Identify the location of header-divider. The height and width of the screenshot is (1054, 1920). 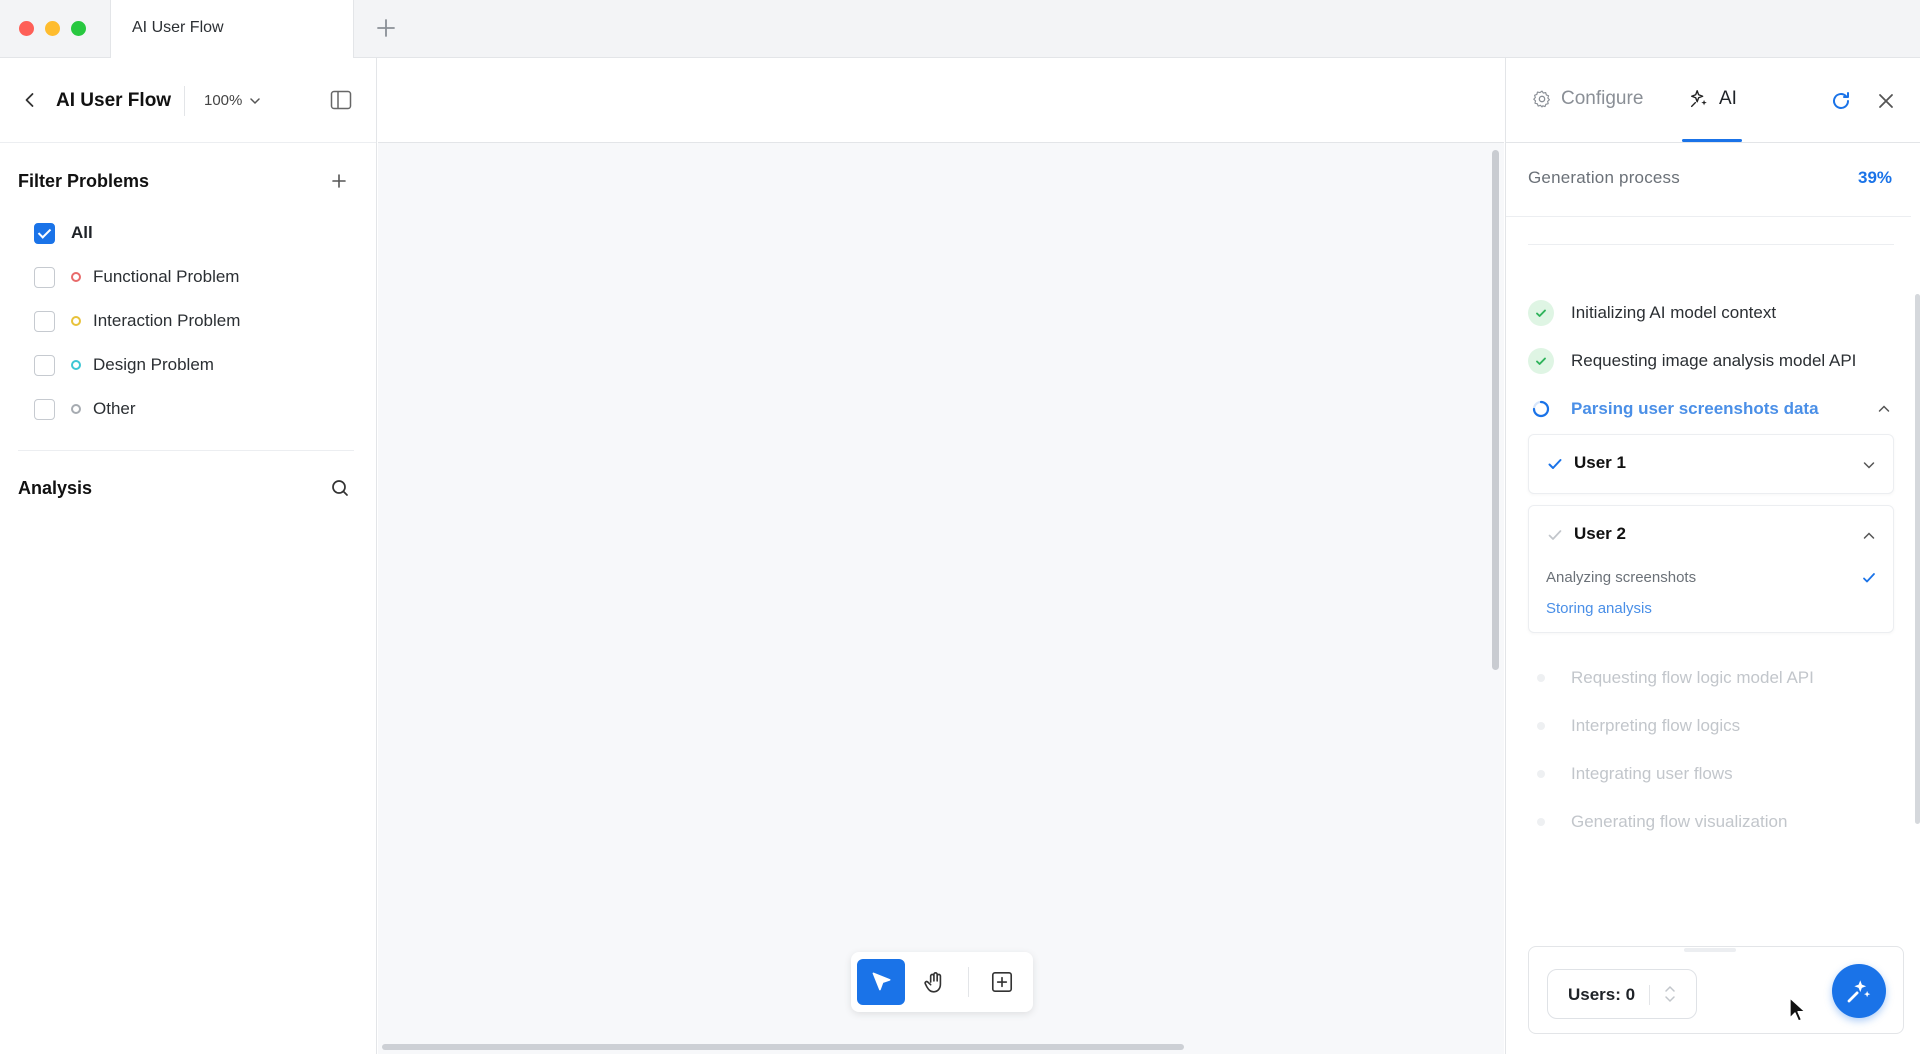
(184, 101).